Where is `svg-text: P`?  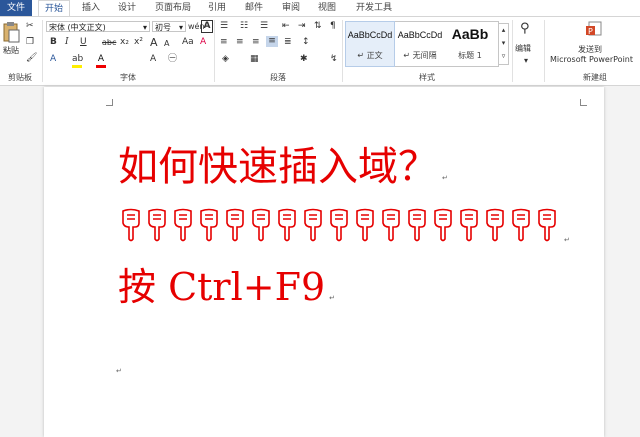 svg-text: P is located at coordinates (590, 31).